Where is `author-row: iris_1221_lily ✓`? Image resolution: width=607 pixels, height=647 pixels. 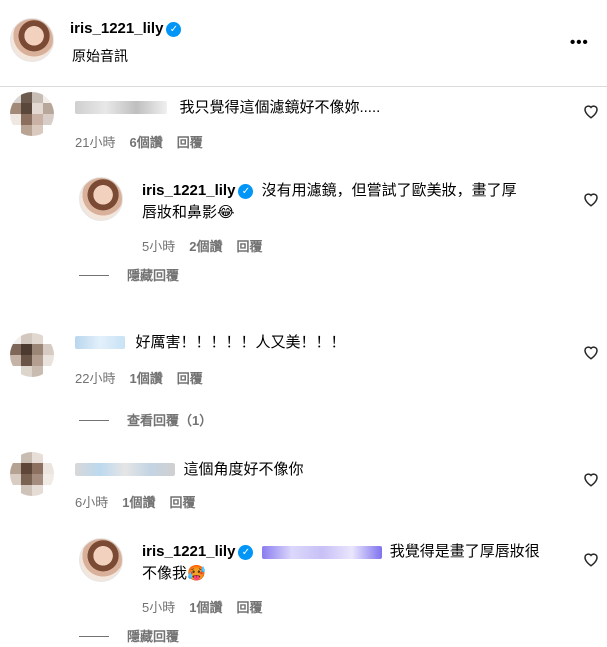 author-row: iris_1221_lily ✓ is located at coordinates (126, 29).